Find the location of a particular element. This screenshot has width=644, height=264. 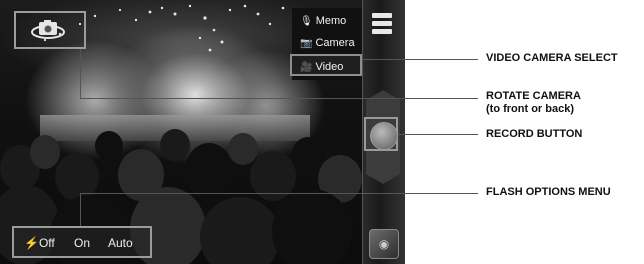

hamburger-menu-icon is located at coordinates (382, 25).